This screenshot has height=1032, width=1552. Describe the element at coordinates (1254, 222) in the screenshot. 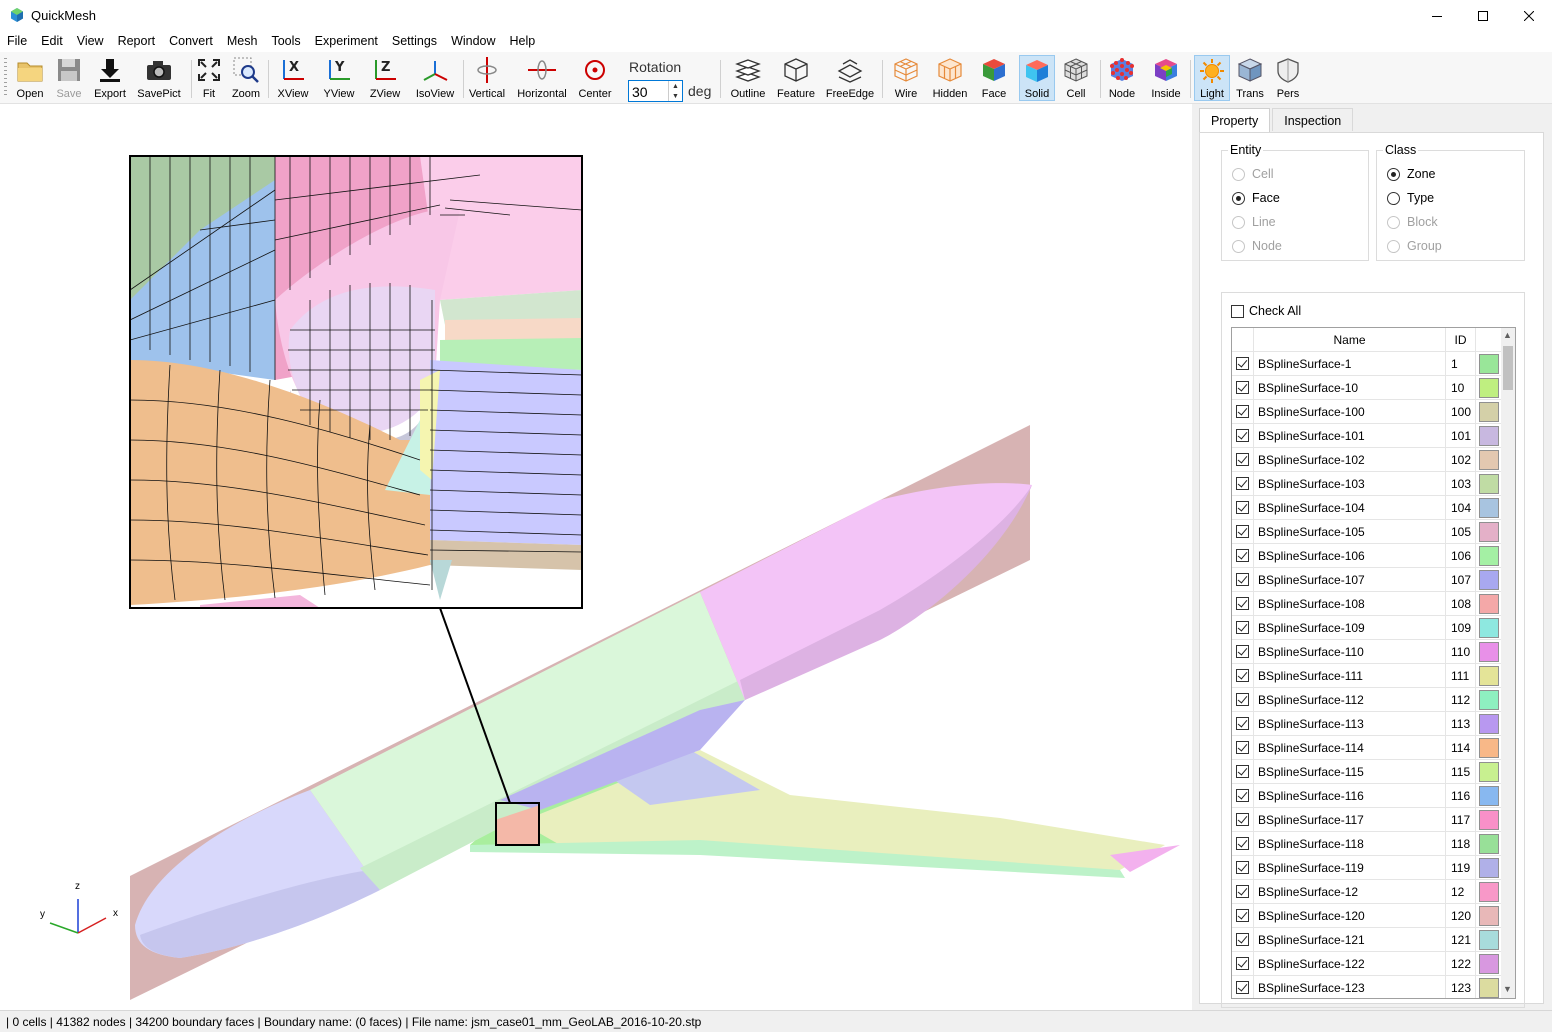

I see `entity-radio-line: Line` at that location.